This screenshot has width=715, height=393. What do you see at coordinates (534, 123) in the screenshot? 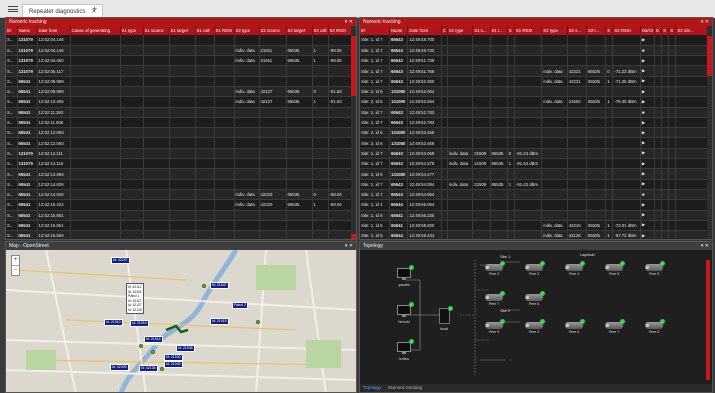
I see `table-row: Site: 1, id 7 65543 12:49:52.783 ▶` at bounding box center [534, 123].